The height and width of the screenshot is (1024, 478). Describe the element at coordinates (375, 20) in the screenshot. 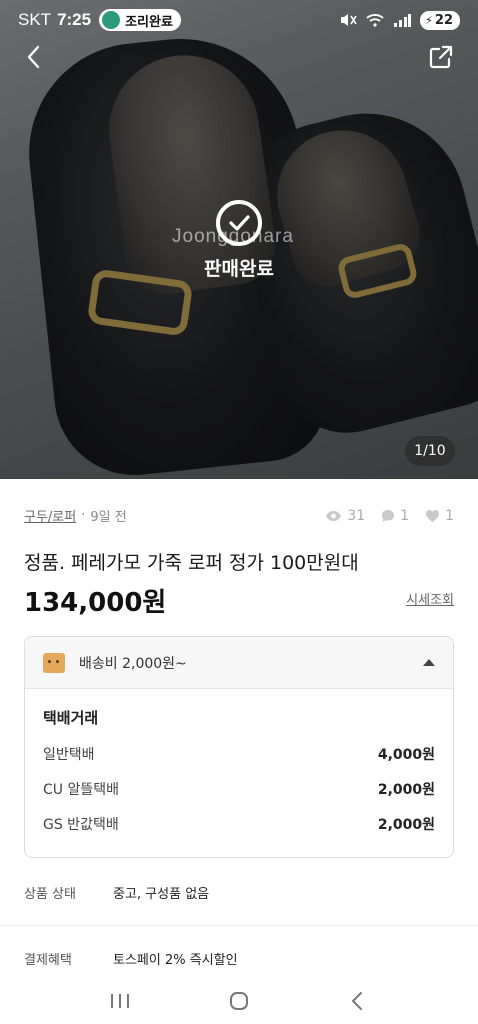

I see `wifi-icon` at that location.